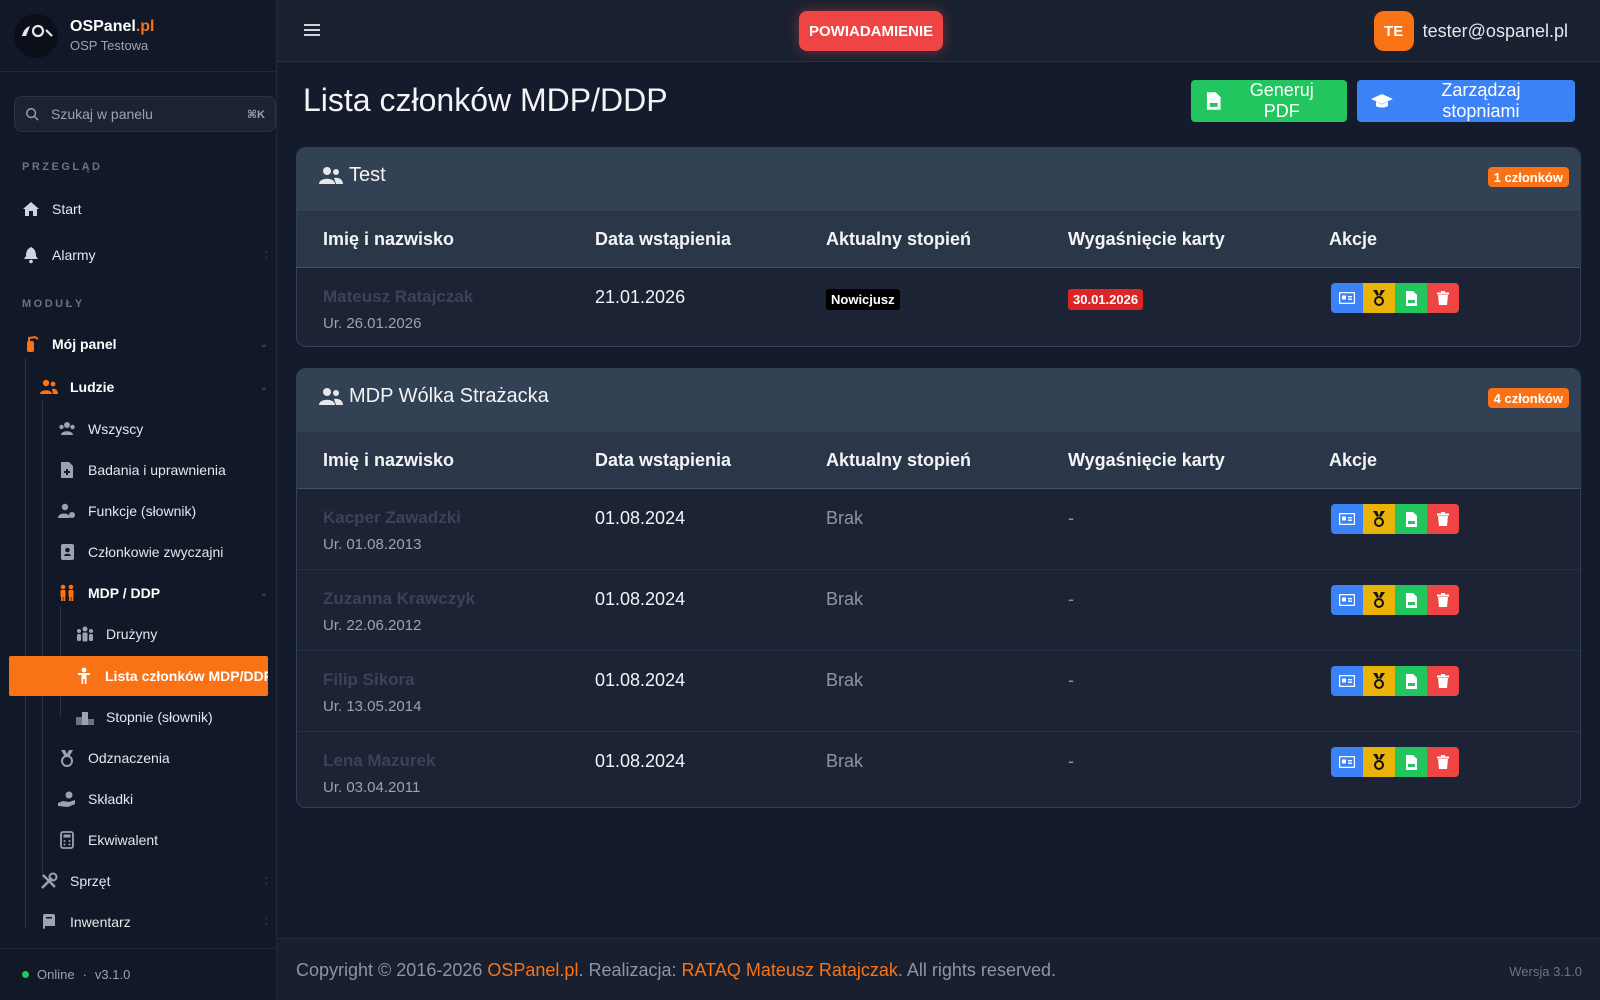 The image size is (1600, 1000). Describe the element at coordinates (165, 758) in the screenshot. I see `sidebar-item-odznaczenia: Odznaczenia` at that location.